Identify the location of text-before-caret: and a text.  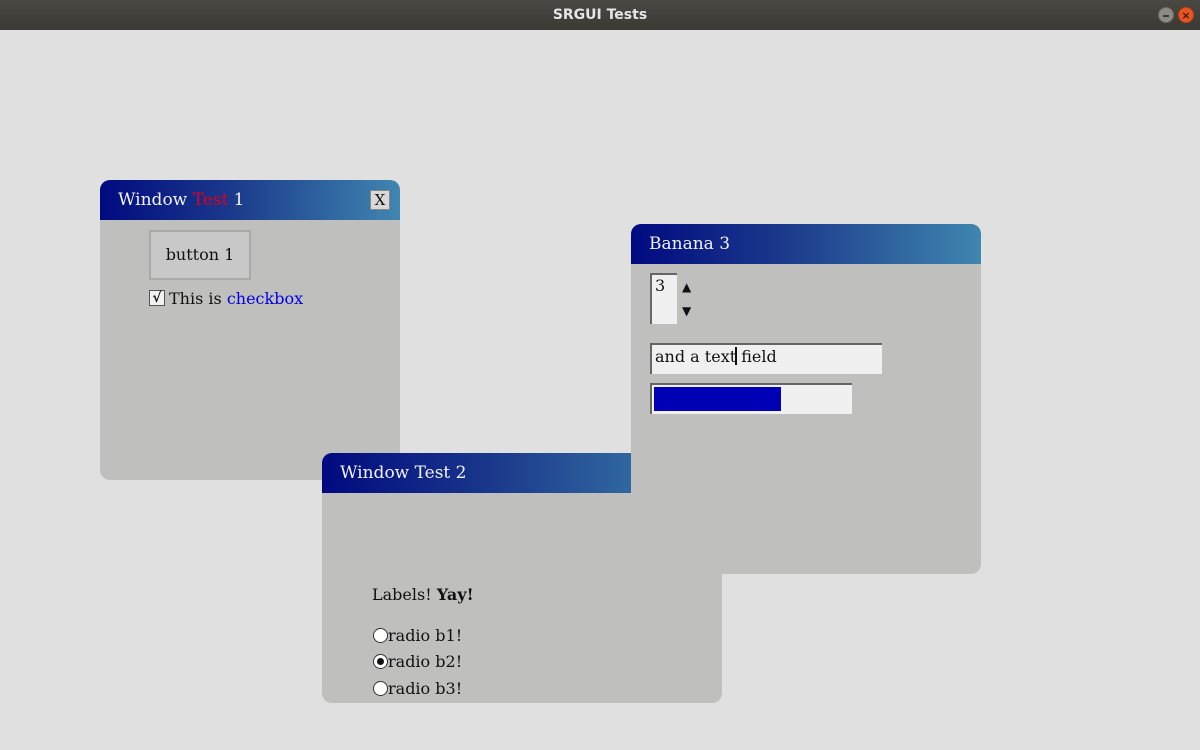
(696, 356).